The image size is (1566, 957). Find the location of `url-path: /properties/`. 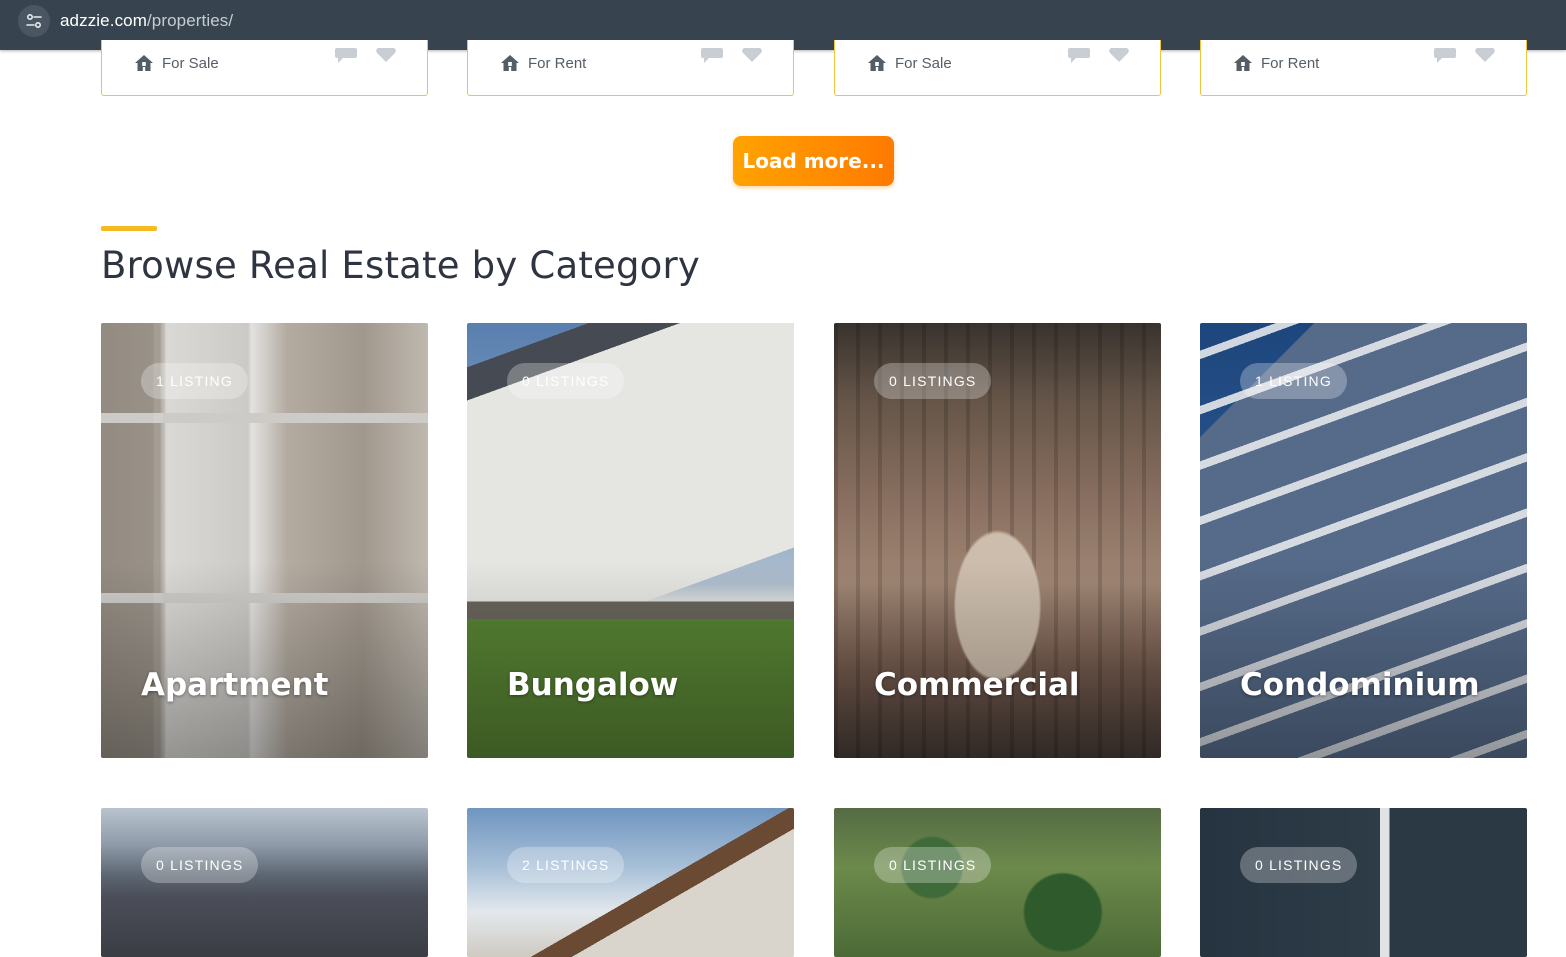

url-path: /properties/ is located at coordinates (190, 20).